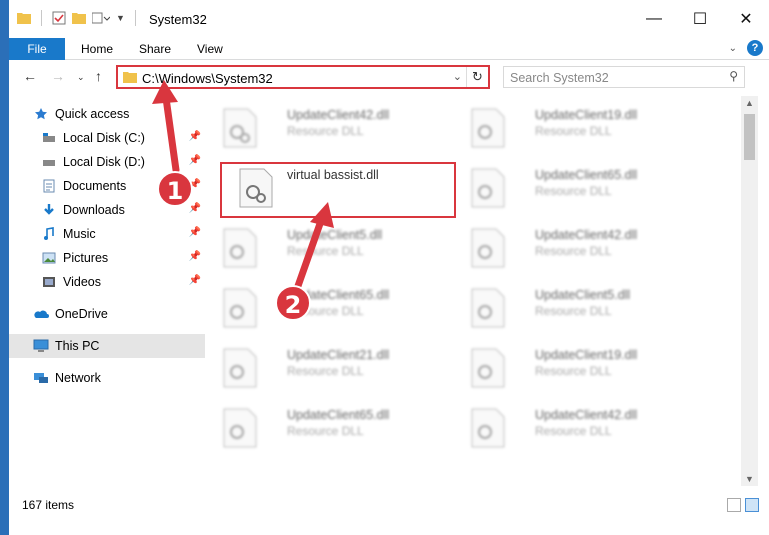  Describe the element at coordinates (338, 355) in the screenshot. I see `file-name: UpdateClient21.dll` at that location.